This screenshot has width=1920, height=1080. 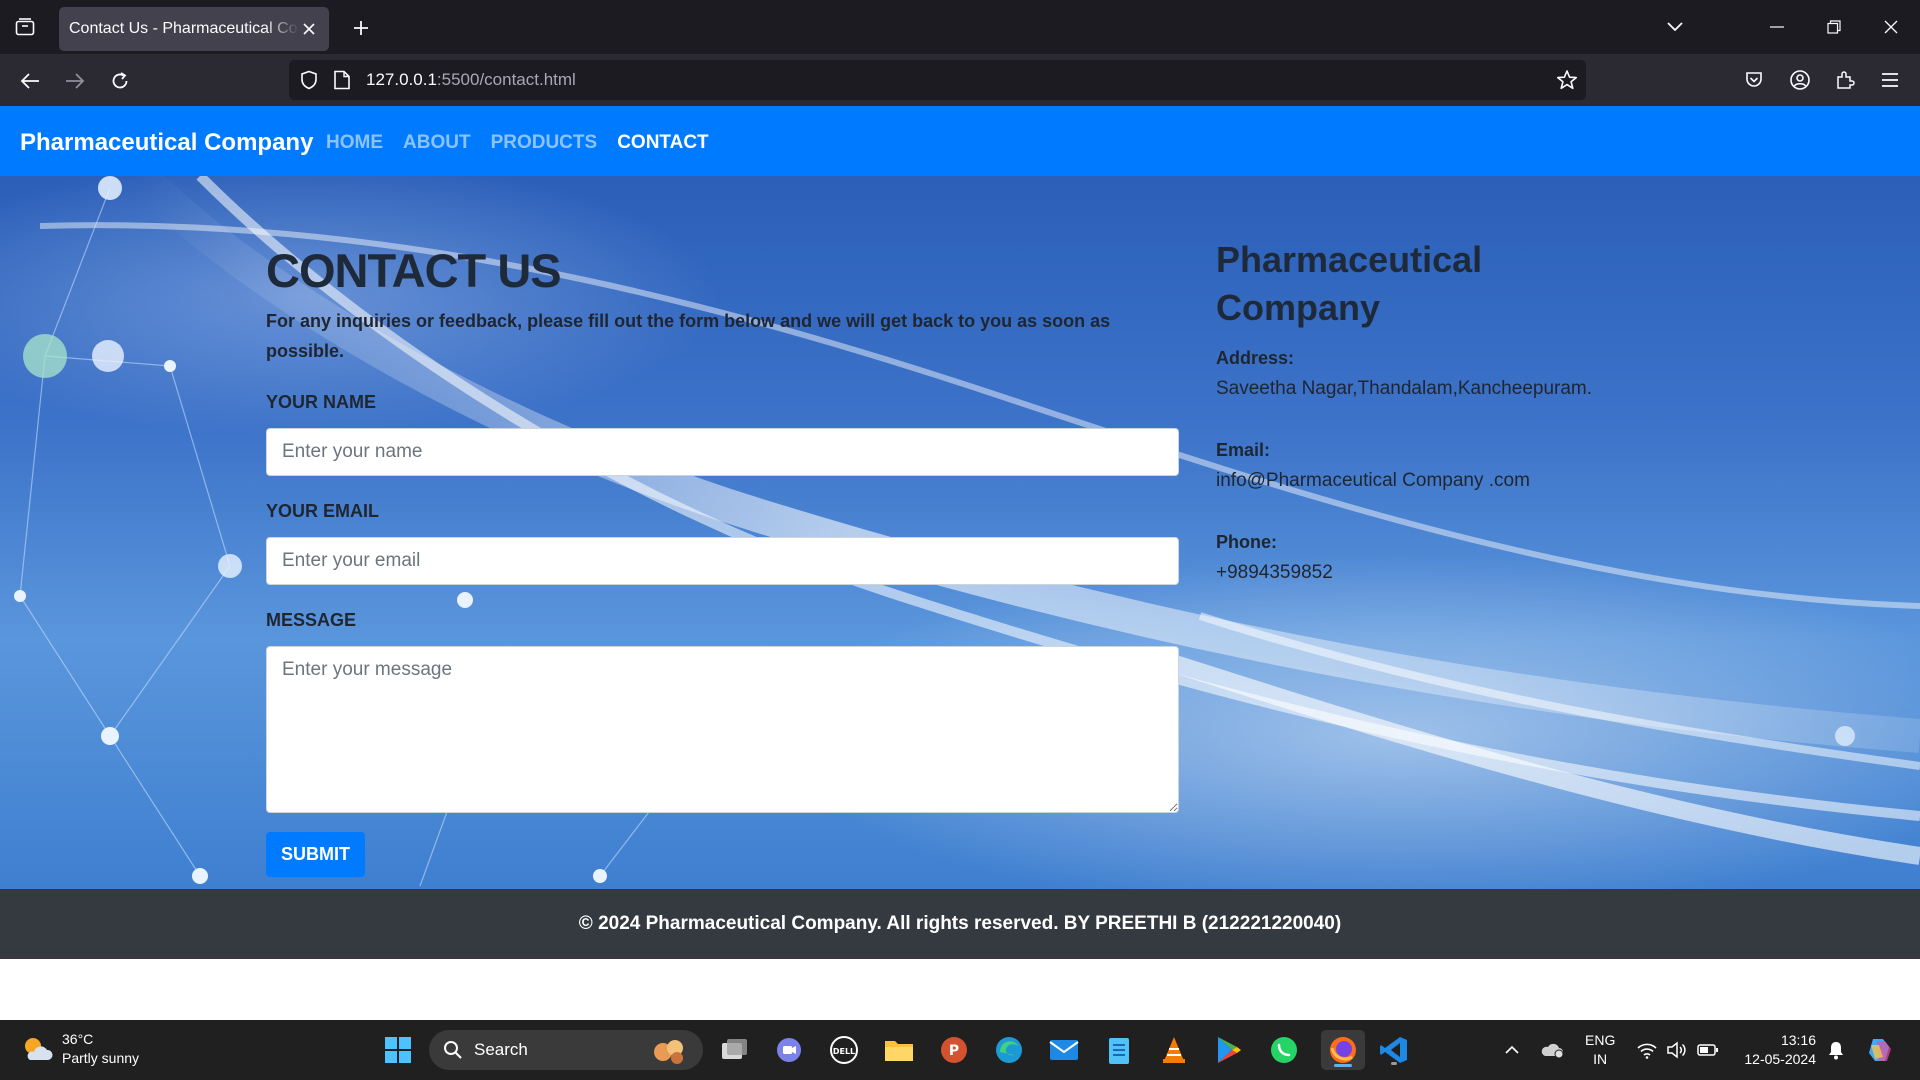 What do you see at coordinates (1675, 27) in the screenshot?
I see `chevron-down-icon` at bounding box center [1675, 27].